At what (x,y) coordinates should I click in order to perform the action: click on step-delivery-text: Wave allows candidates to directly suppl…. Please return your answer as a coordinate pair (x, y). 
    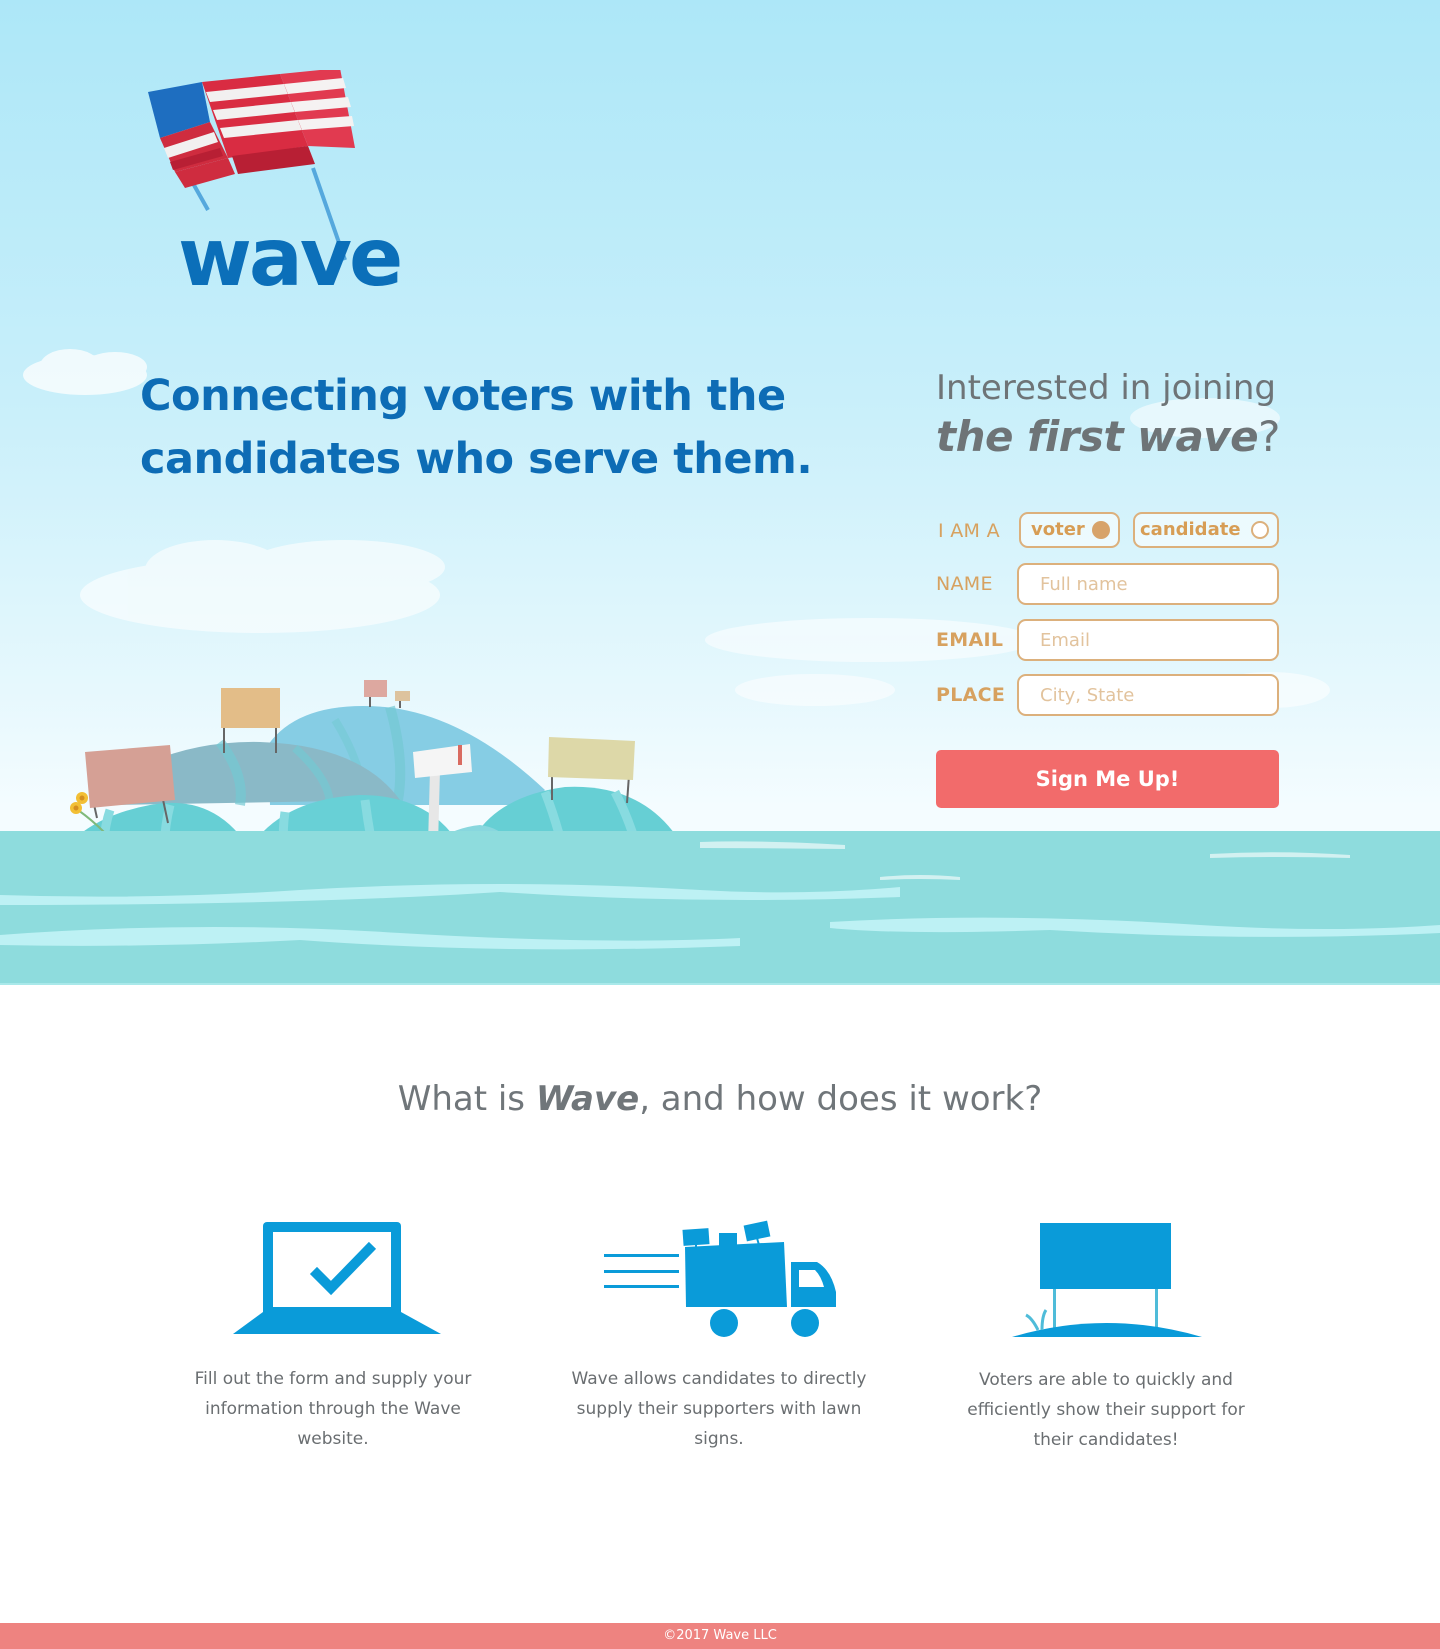
    Looking at the image, I should click on (719, 1409).